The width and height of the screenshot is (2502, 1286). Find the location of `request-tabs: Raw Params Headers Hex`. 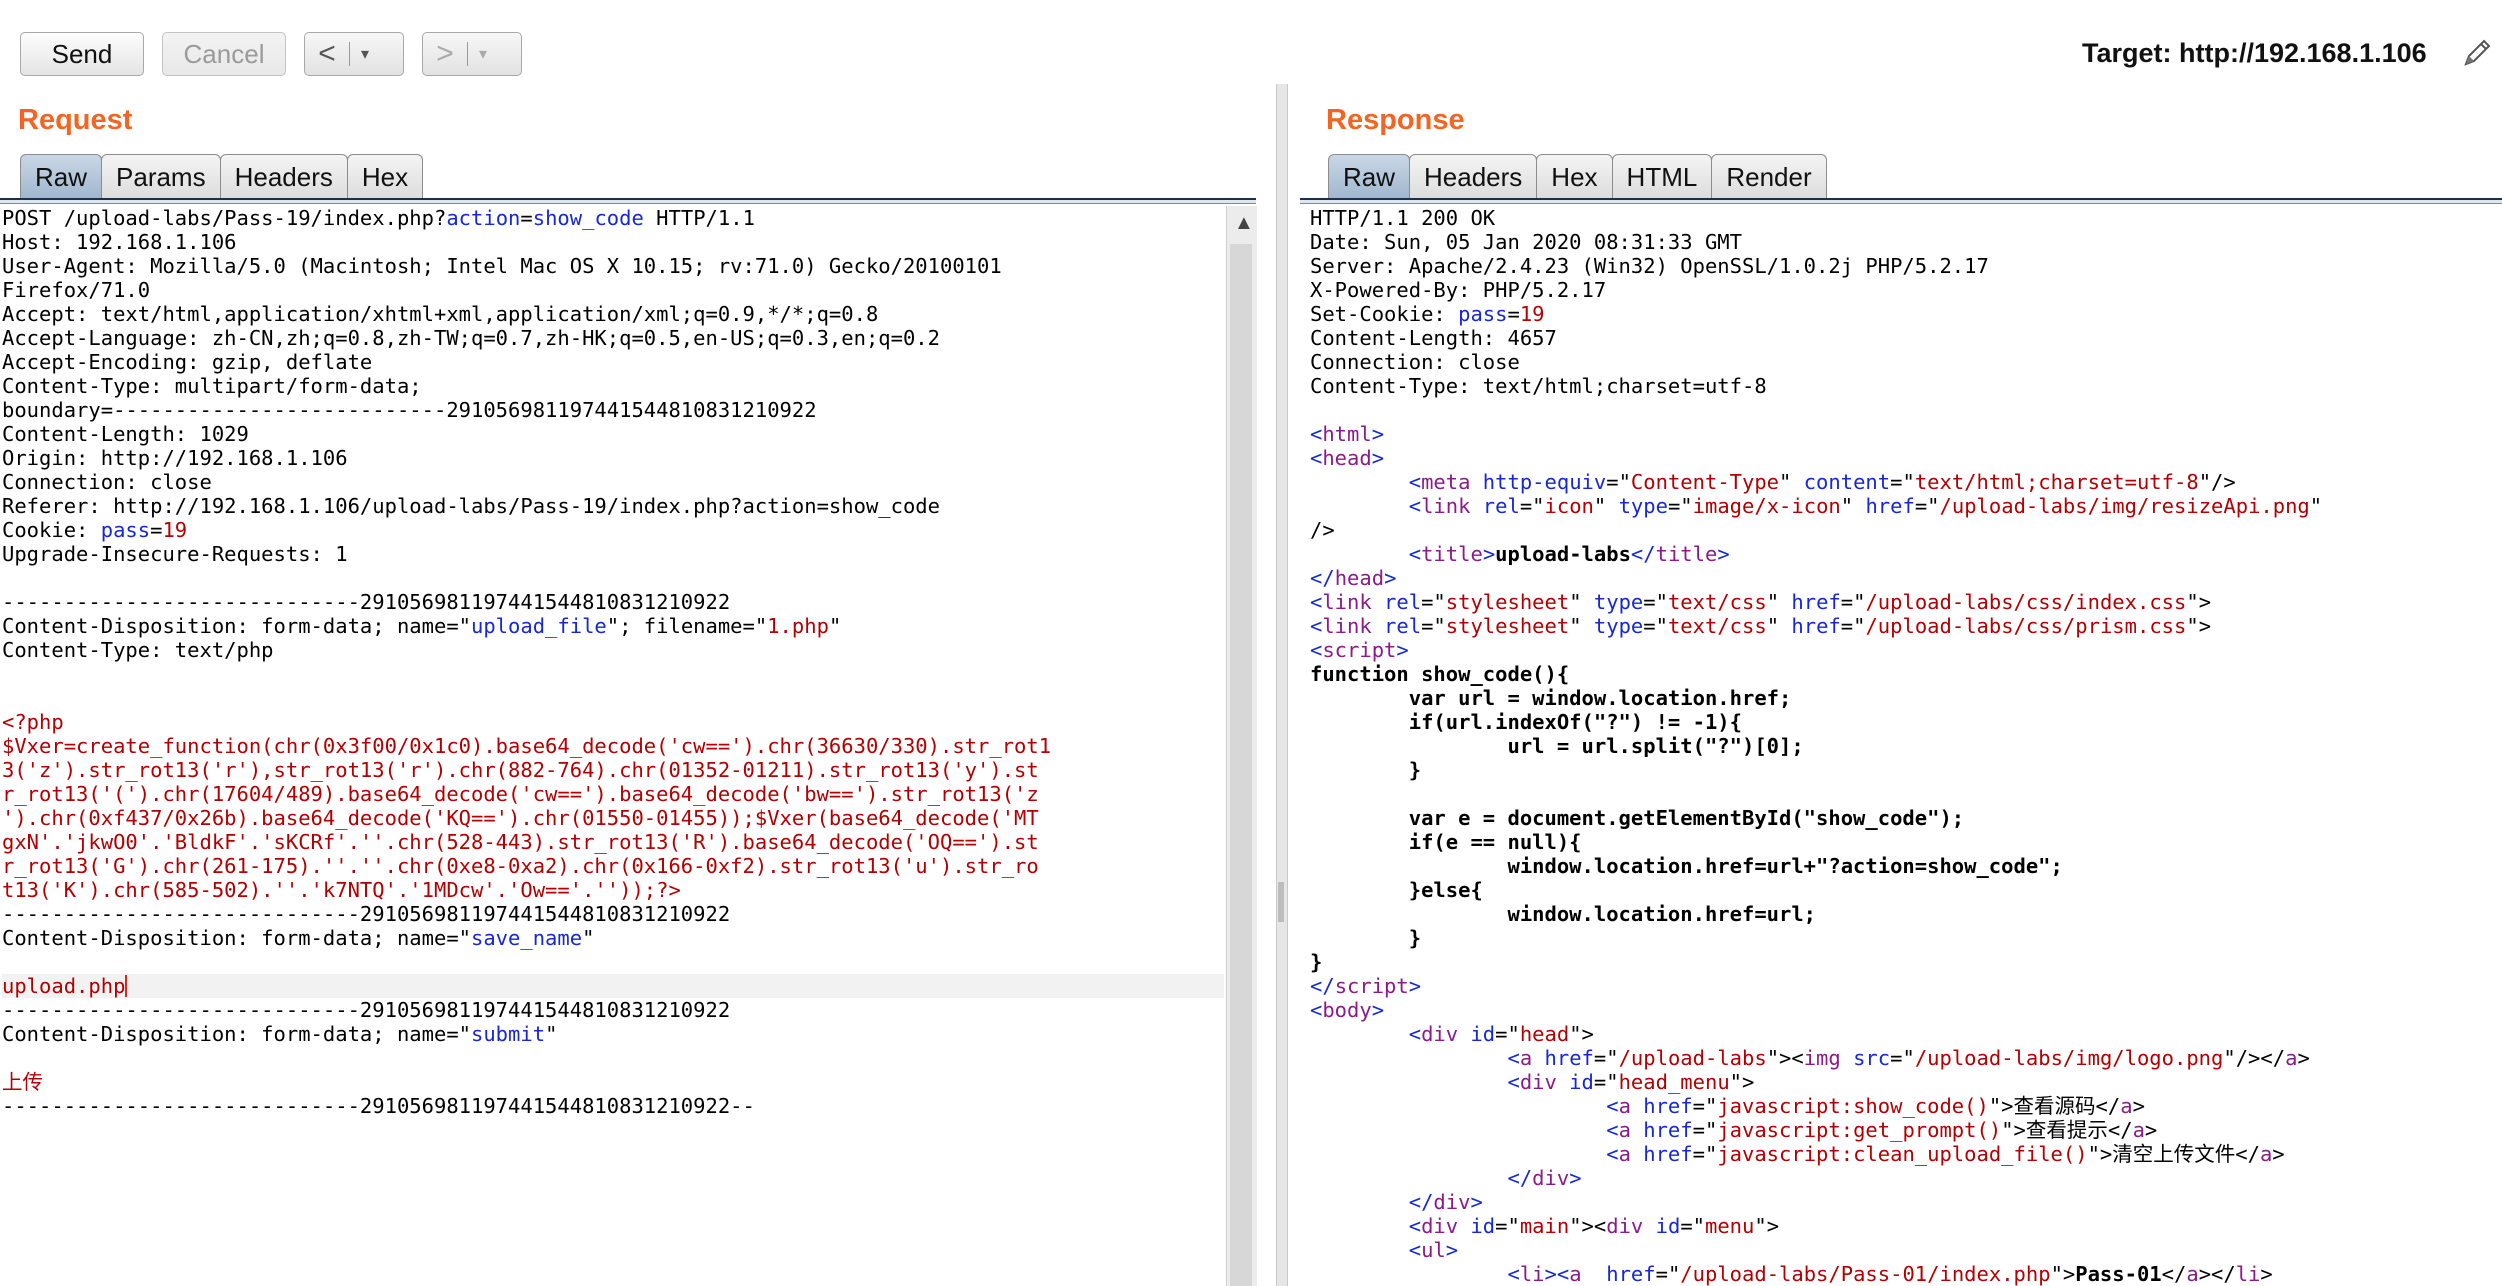

request-tabs: Raw Params Headers Hex is located at coordinates (222, 177).